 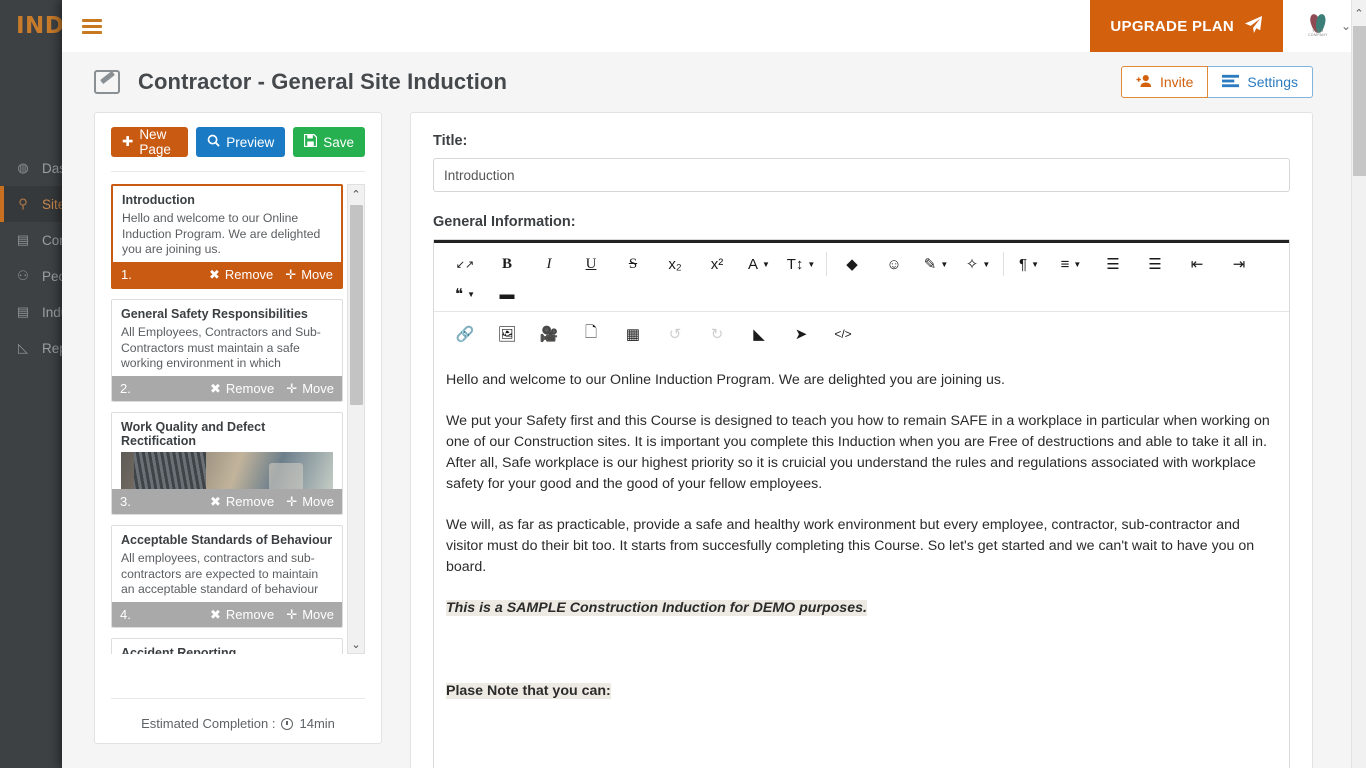 What do you see at coordinates (717, 264) in the screenshot?
I see `superscript-icon: x²` at bounding box center [717, 264].